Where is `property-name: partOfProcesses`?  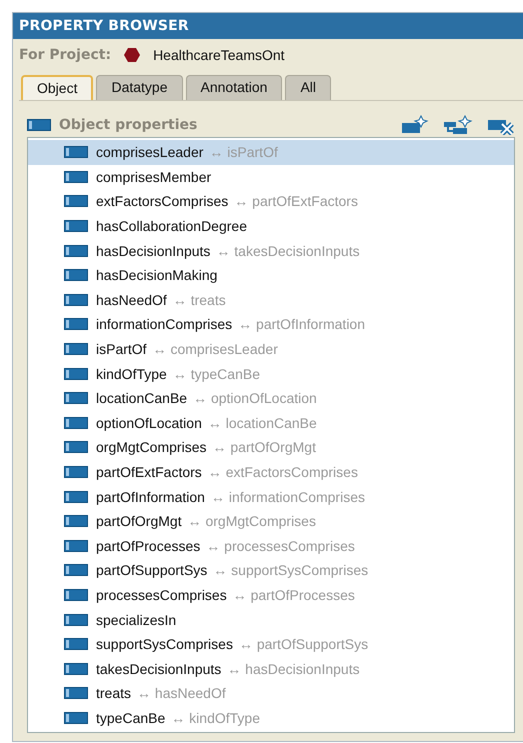 property-name: partOfProcesses is located at coordinates (148, 546).